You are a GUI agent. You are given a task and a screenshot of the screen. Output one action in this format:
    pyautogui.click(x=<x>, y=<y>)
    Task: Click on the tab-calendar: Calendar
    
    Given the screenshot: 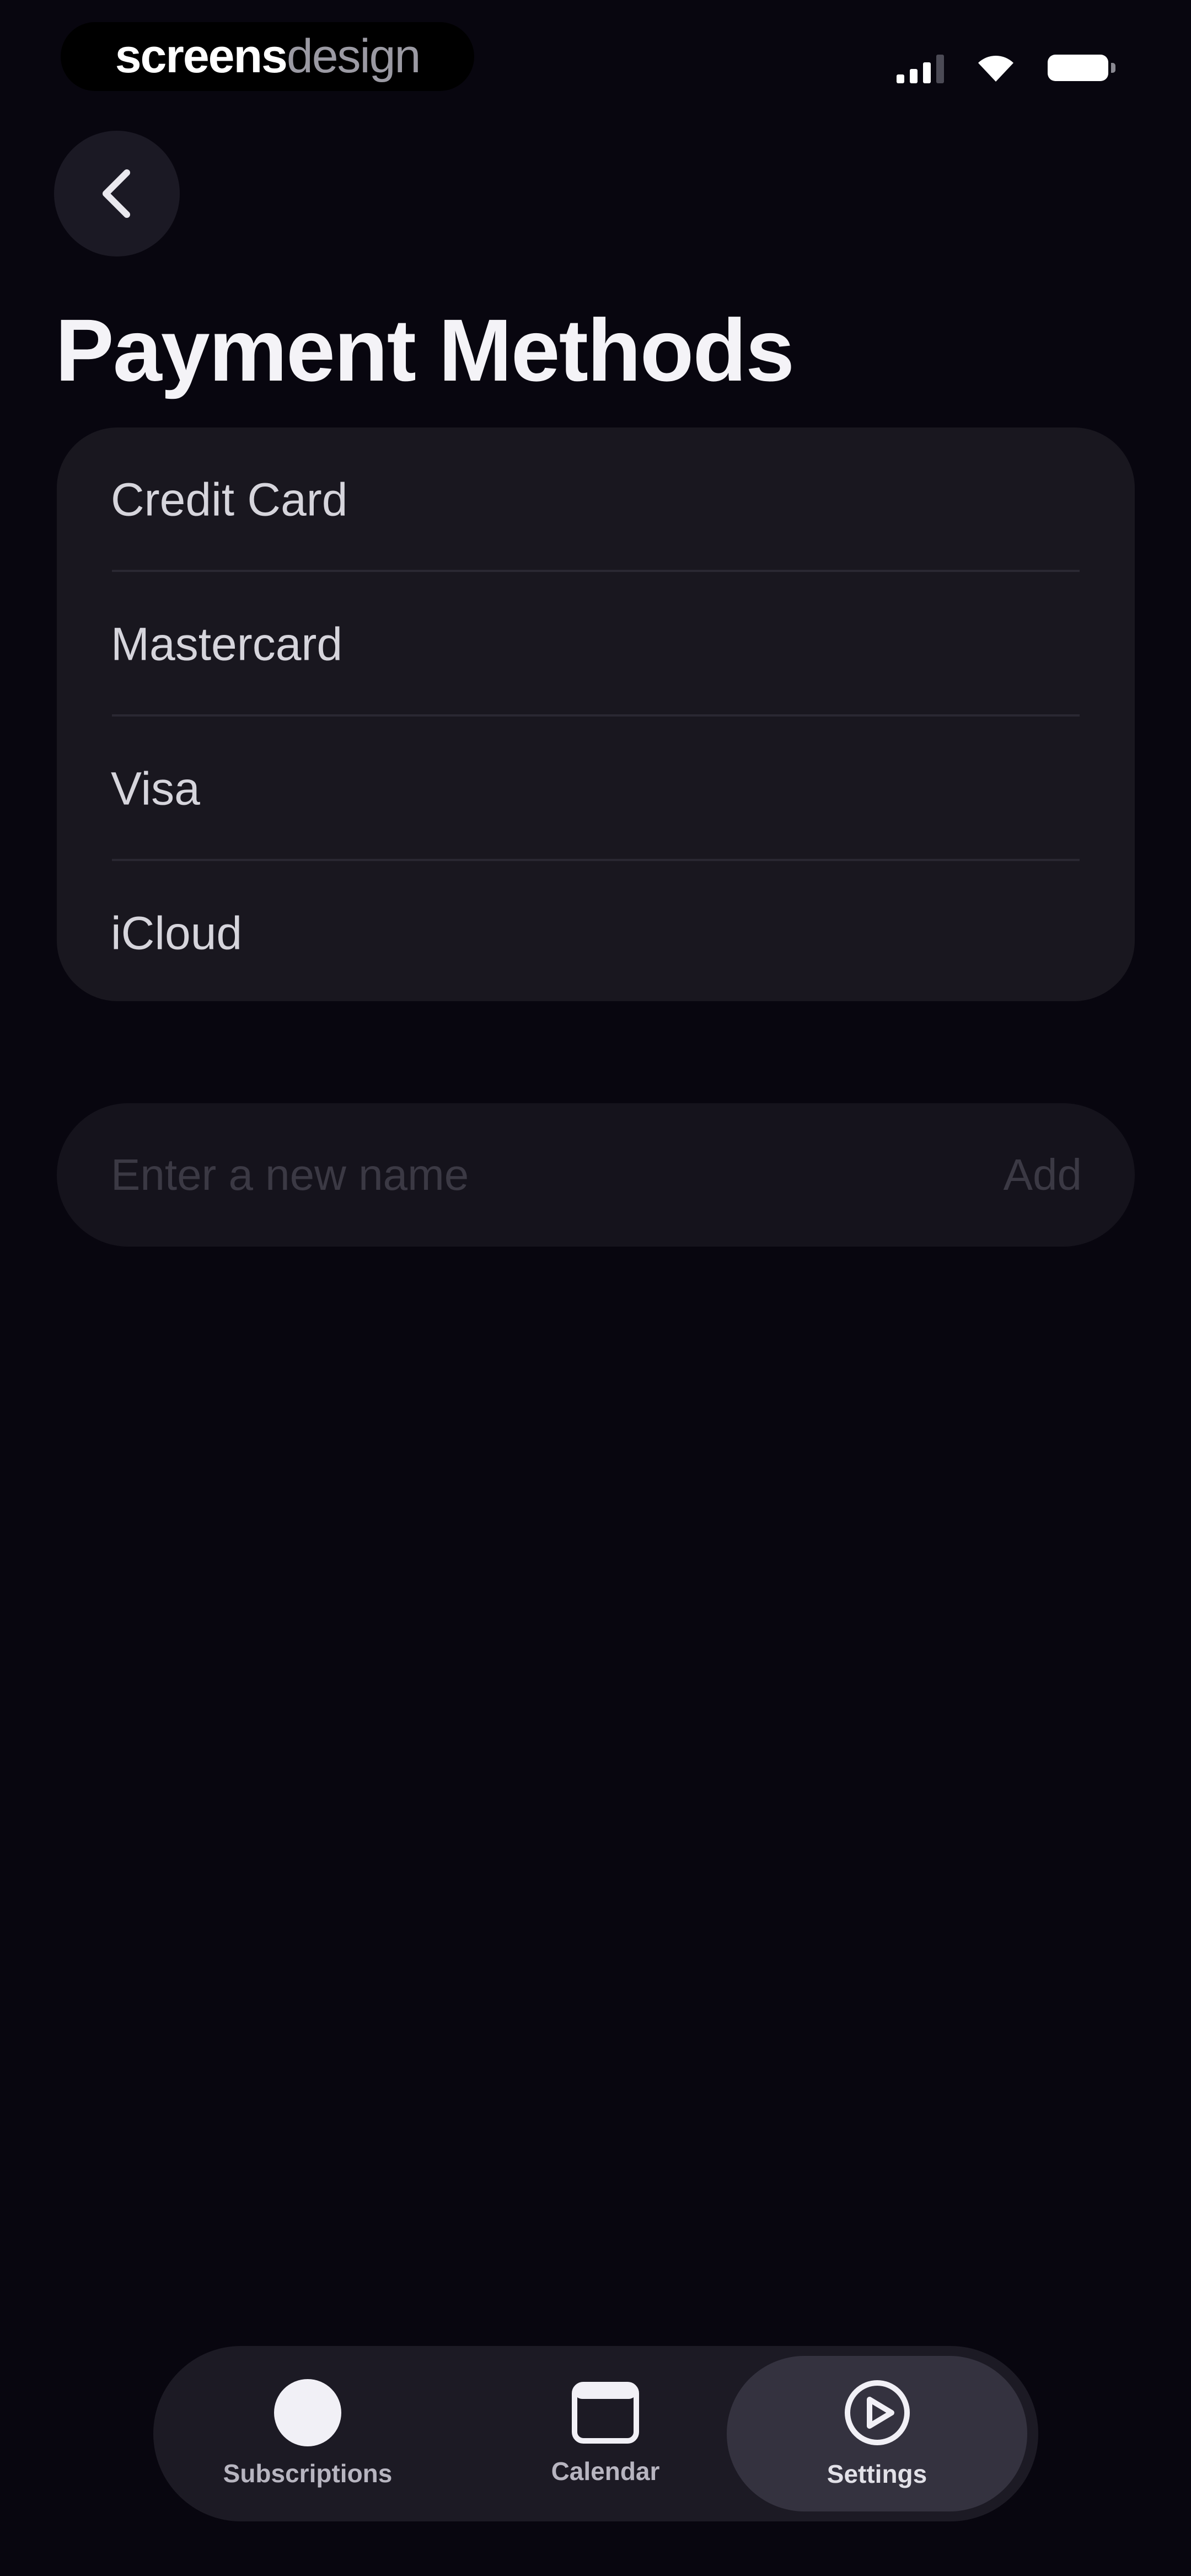 What is the action you would take?
    pyautogui.click(x=605, y=2433)
    